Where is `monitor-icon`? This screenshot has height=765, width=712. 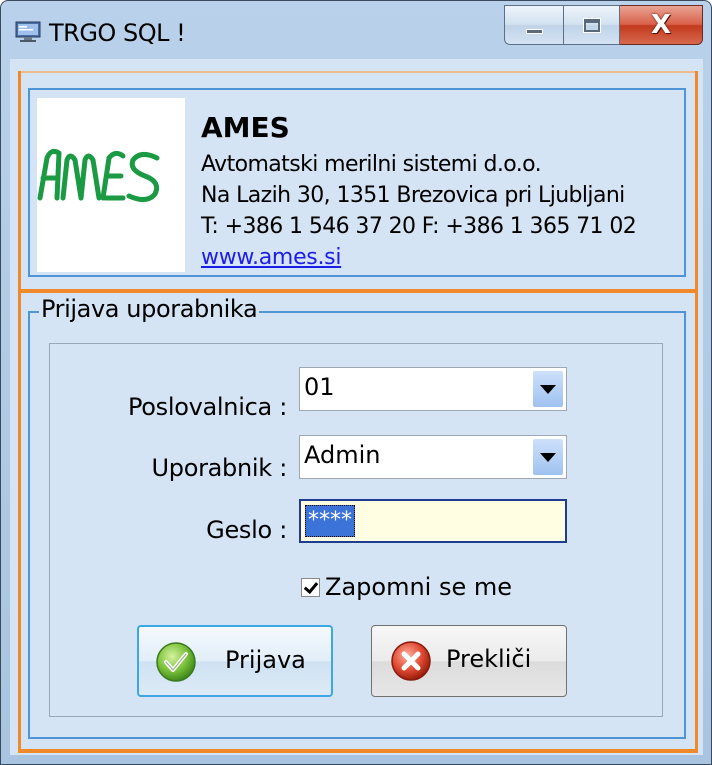
monitor-icon is located at coordinates (28, 31).